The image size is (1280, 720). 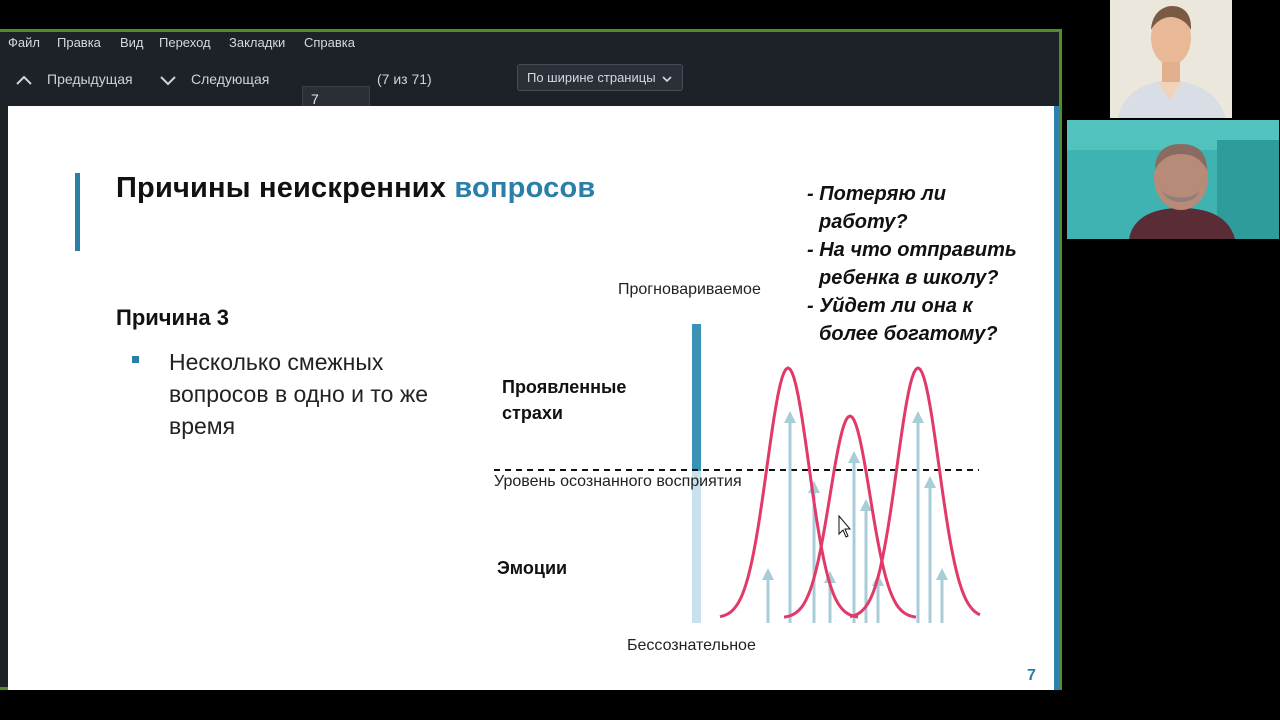 I want to click on menu-bar: Файл Правка Вид Переход Закладки Справка, so click(x=529, y=43).